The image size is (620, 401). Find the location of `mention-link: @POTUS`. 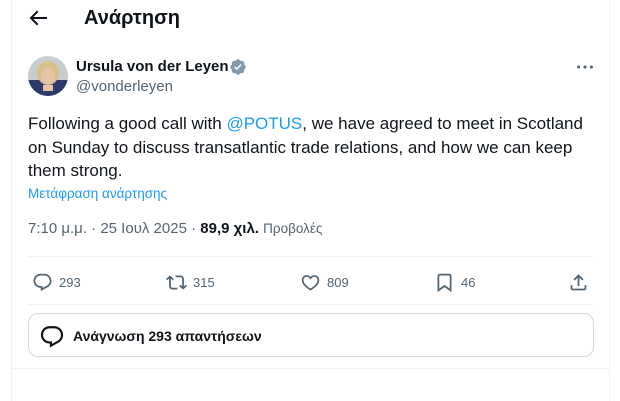

mention-link: @POTUS is located at coordinates (264, 123).